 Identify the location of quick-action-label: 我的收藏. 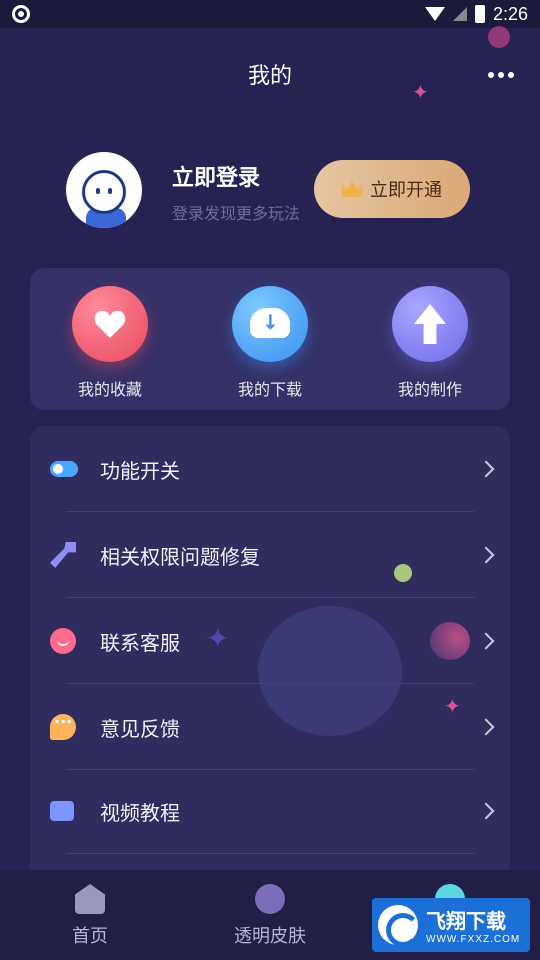
(109, 389).